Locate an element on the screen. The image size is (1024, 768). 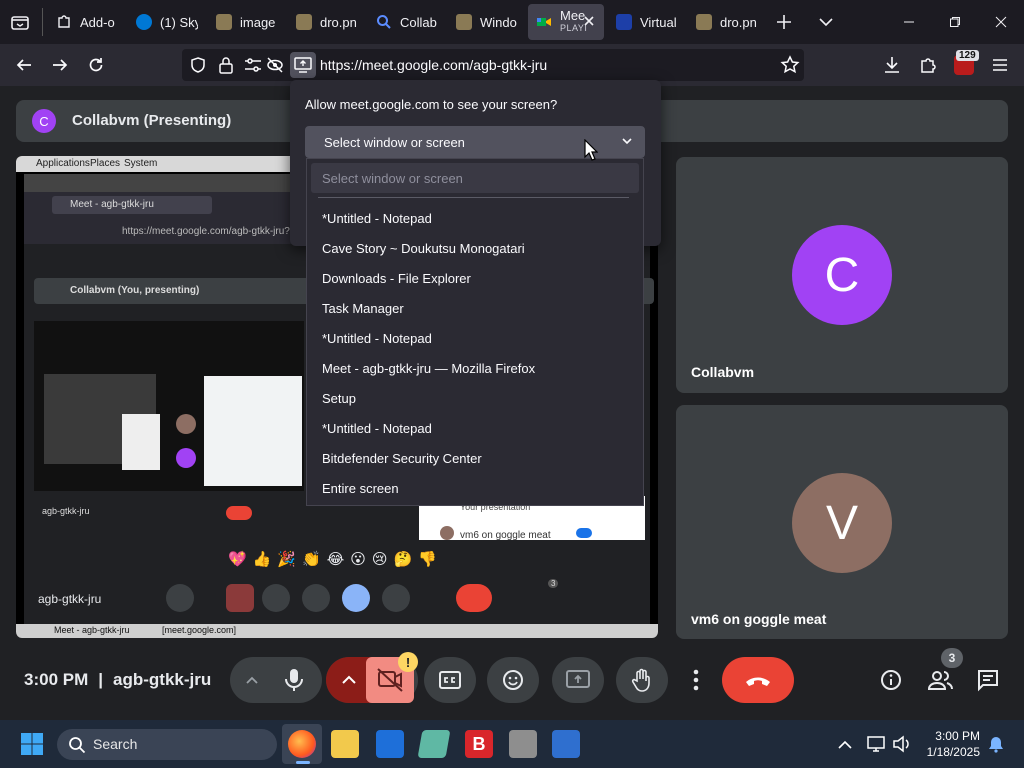
tab-close-icon is located at coordinates (589, 21).